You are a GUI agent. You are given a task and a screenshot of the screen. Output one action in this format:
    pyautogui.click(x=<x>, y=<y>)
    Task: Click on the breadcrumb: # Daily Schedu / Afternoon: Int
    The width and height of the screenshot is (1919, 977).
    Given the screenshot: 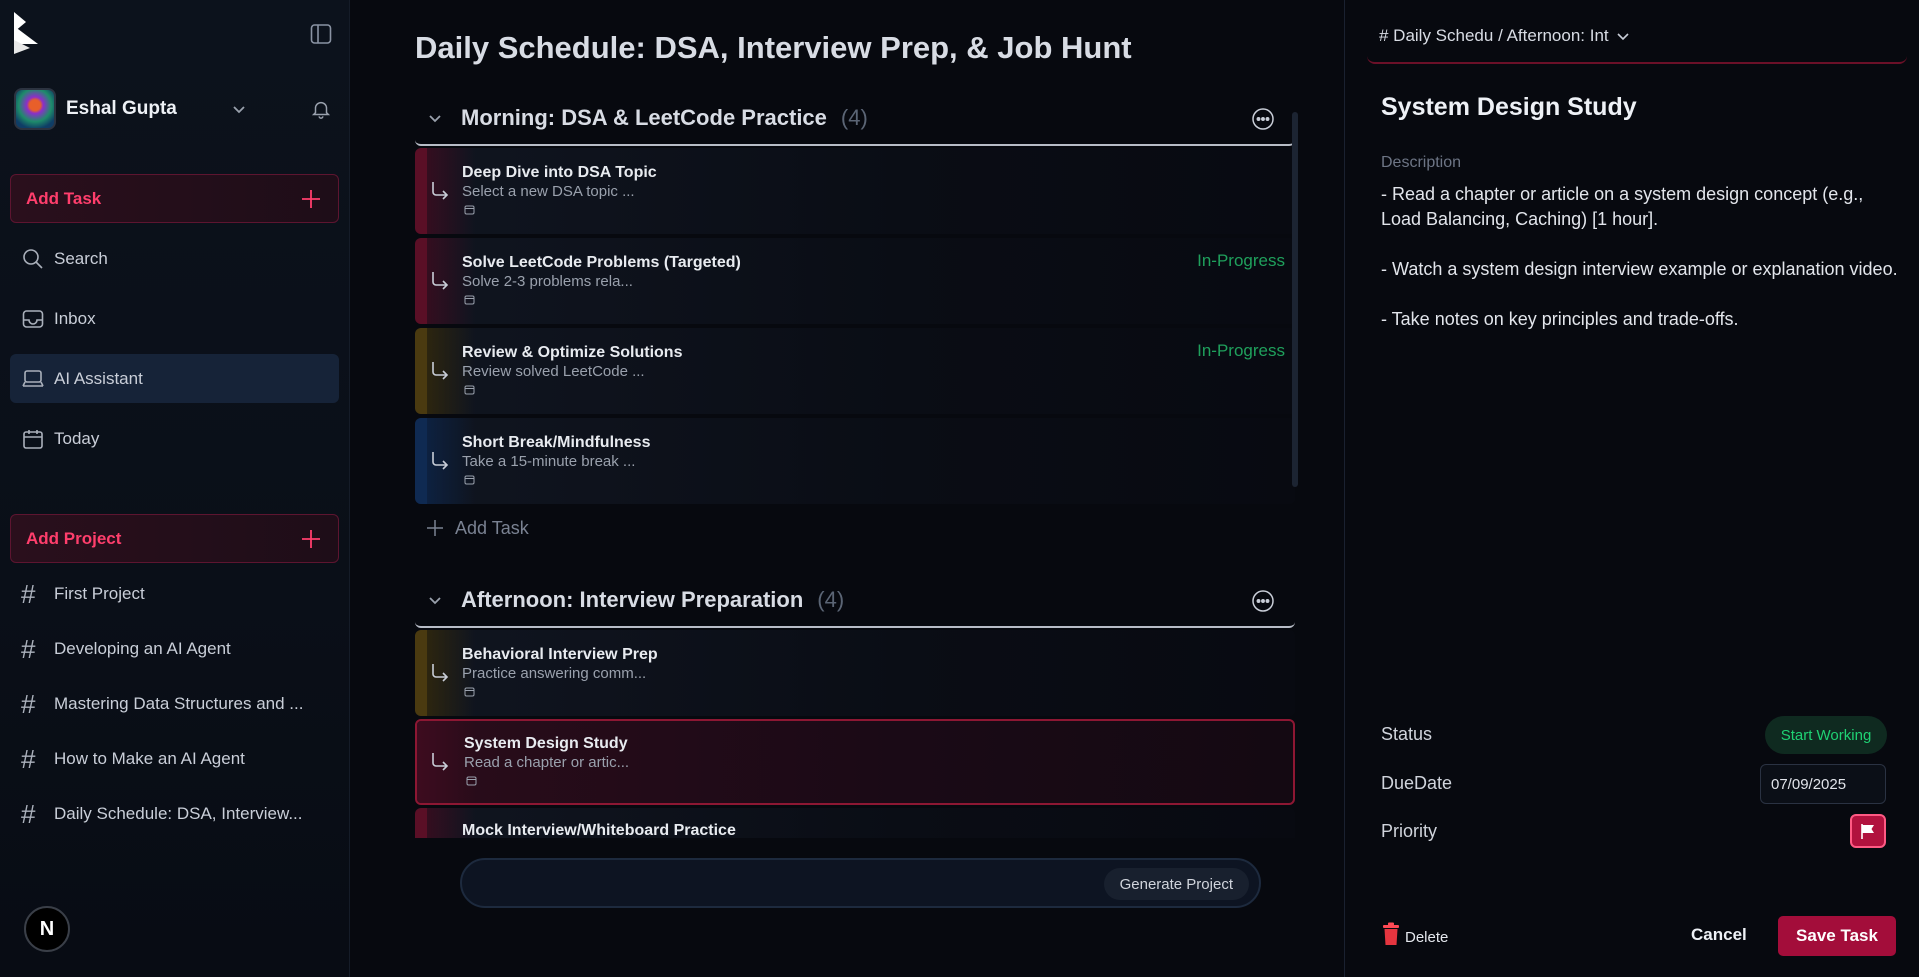 What is the action you would take?
    pyautogui.click(x=1505, y=36)
    